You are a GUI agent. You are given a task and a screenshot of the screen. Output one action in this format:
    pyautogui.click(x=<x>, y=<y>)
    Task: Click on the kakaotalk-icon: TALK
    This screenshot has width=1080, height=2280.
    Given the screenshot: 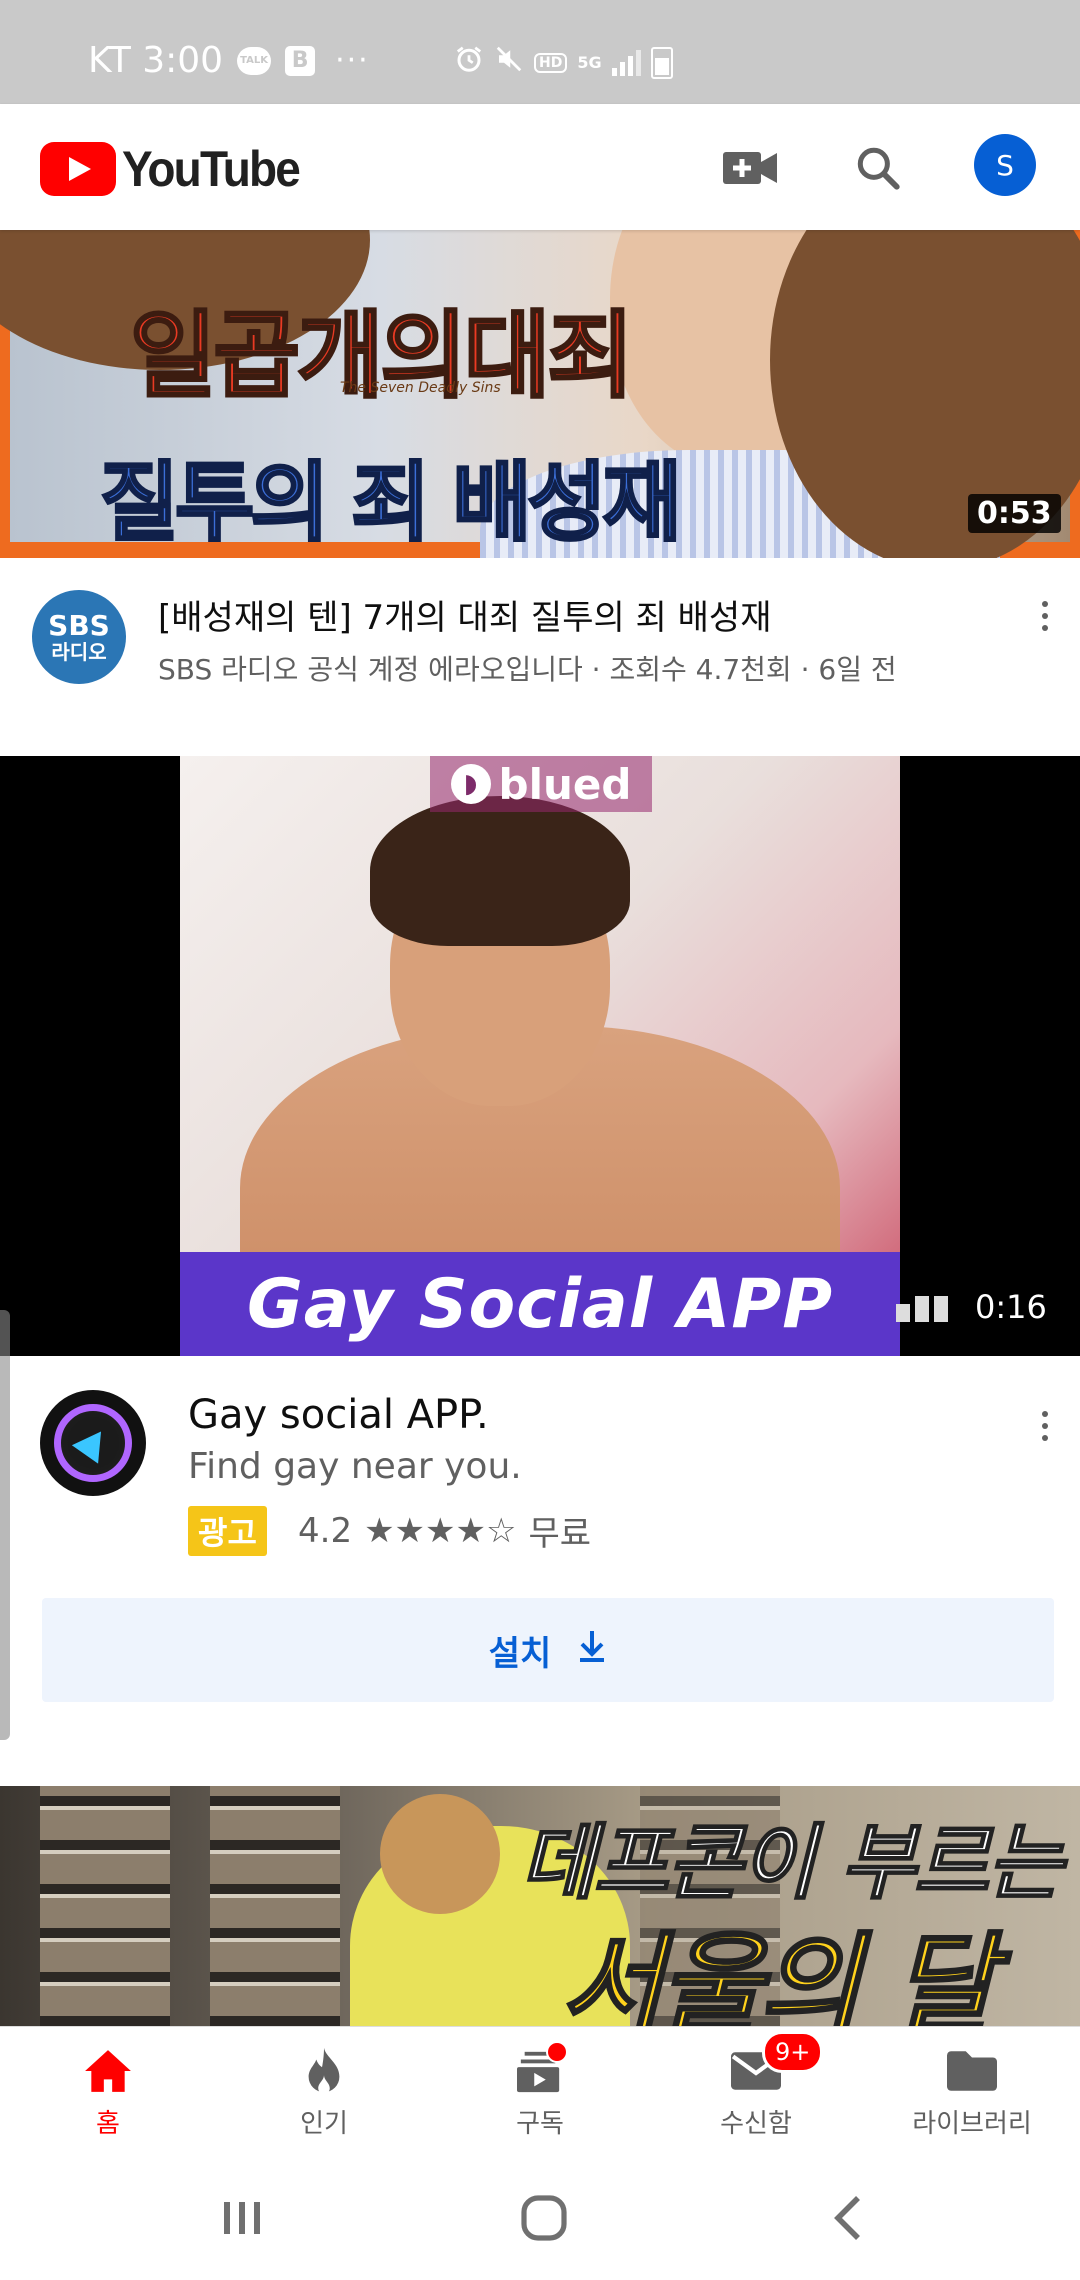 What is the action you would take?
    pyautogui.click(x=254, y=60)
    